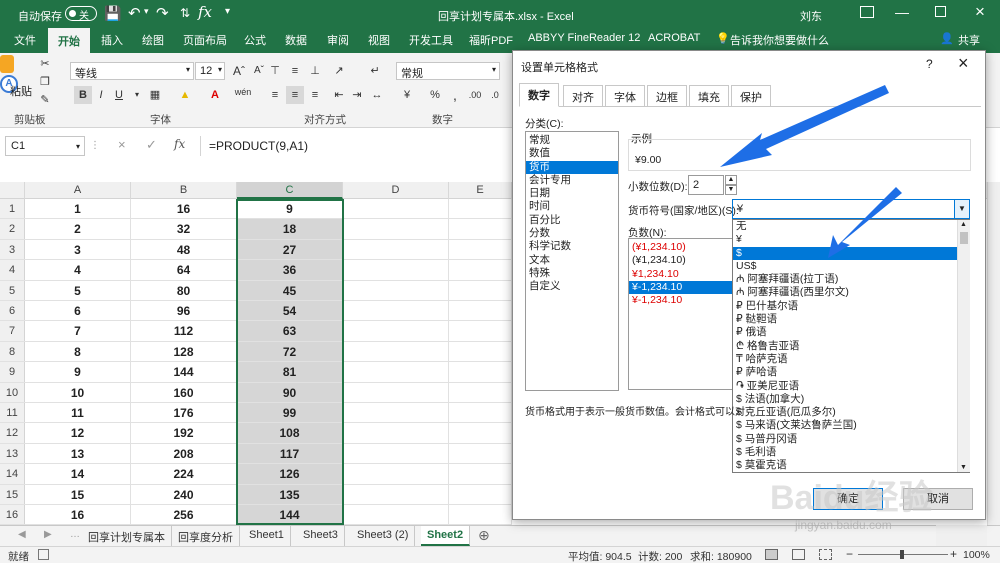 Image resolution: width=1000 pixels, height=563 pixels. What do you see at coordinates (845, 346) in the screenshot?
I see `currency-option: ₾ 格鲁吉亚语` at bounding box center [845, 346].